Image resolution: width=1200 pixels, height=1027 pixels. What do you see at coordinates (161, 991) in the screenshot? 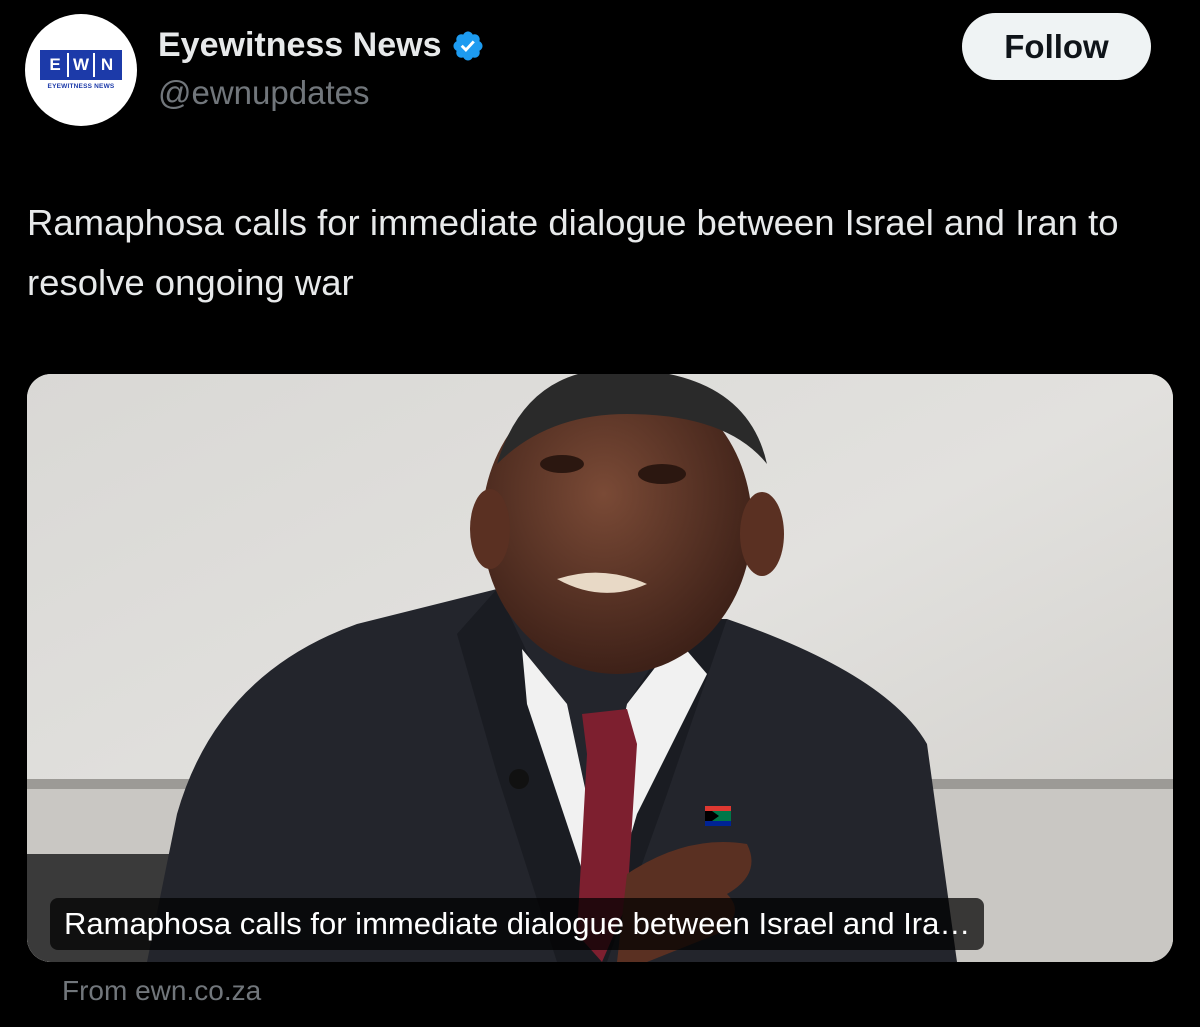
I see `link-card-source: From ewn.co.za` at bounding box center [161, 991].